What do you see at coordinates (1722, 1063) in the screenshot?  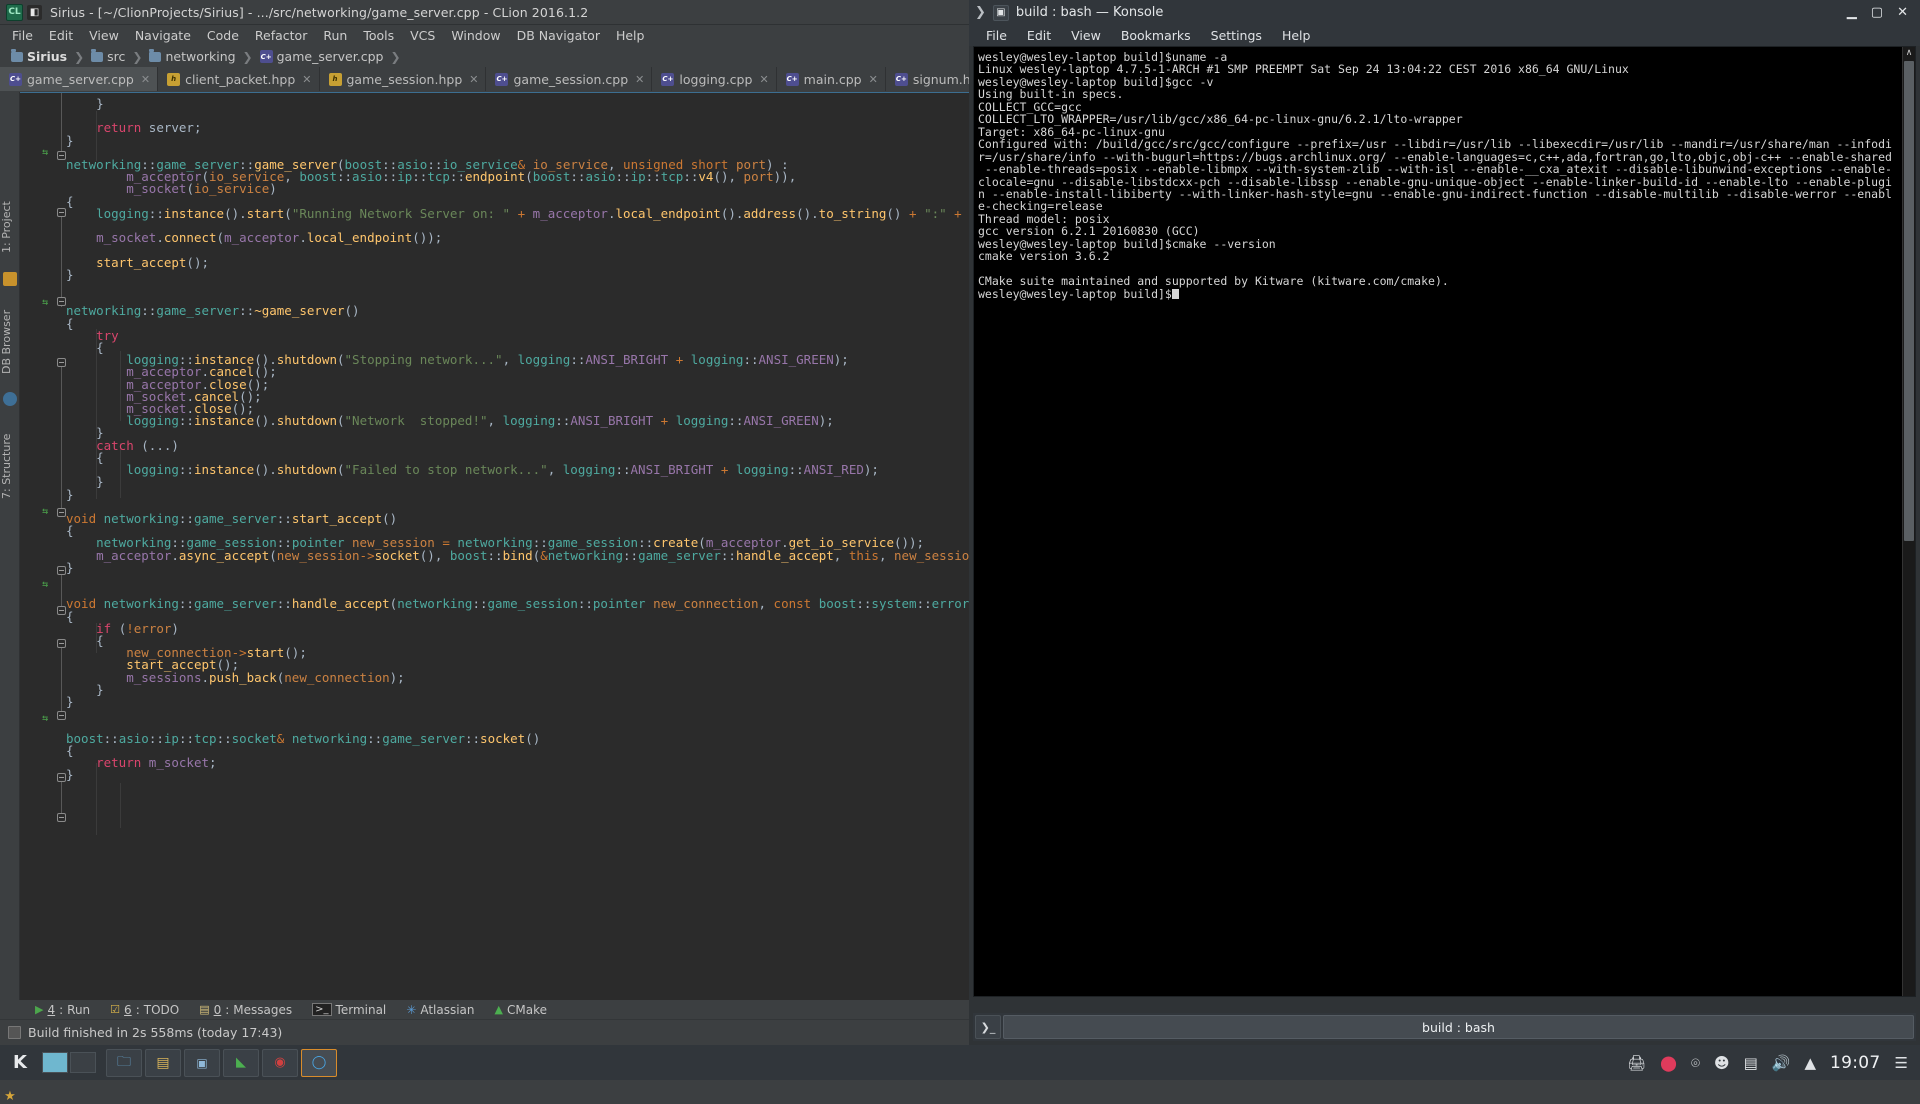 I see `user-status-icon: ☻` at bounding box center [1722, 1063].